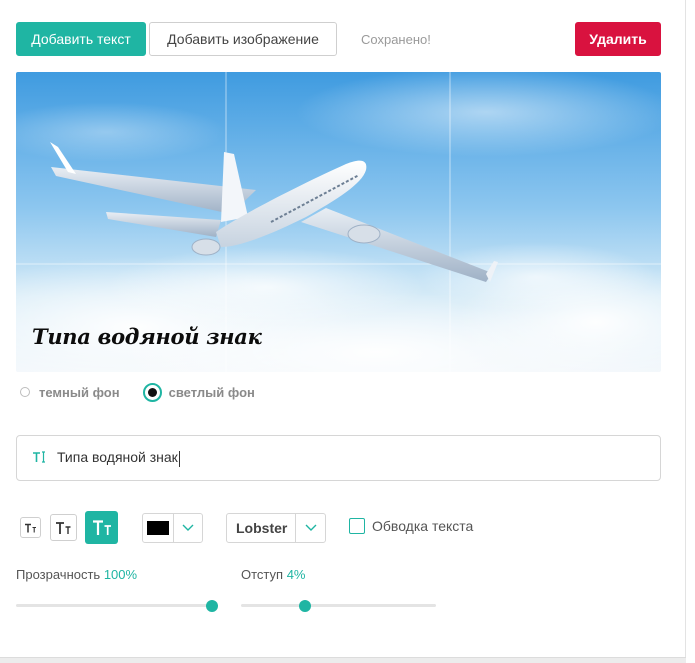 The height and width of the screenshot is (663, 695). I want to click on text-size-small-icon, so click(30, 527).